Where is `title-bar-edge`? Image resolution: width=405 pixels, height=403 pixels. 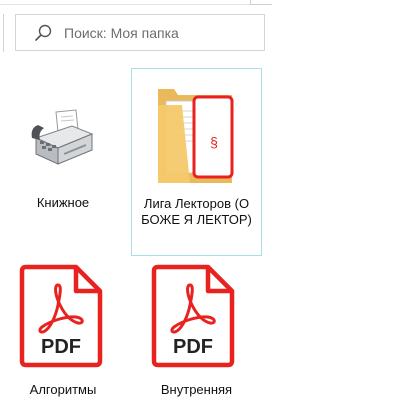
title-bar-edge is located at coordinates (136, 2).